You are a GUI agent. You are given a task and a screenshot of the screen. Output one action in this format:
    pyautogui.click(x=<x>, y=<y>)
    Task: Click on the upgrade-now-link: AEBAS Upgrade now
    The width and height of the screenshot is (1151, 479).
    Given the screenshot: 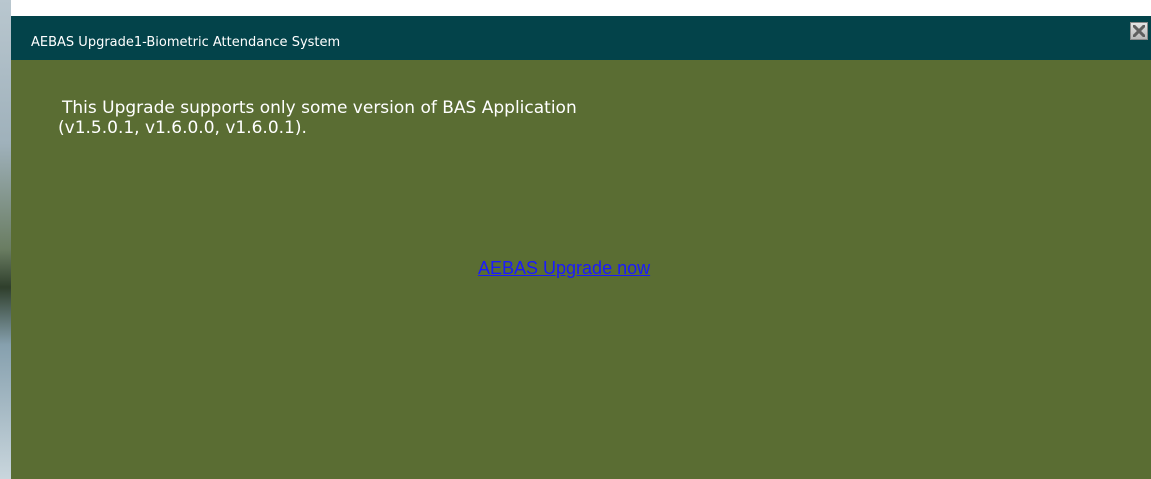 What is the action you would take?
    pyautogui.click(x=564, y=268)
    